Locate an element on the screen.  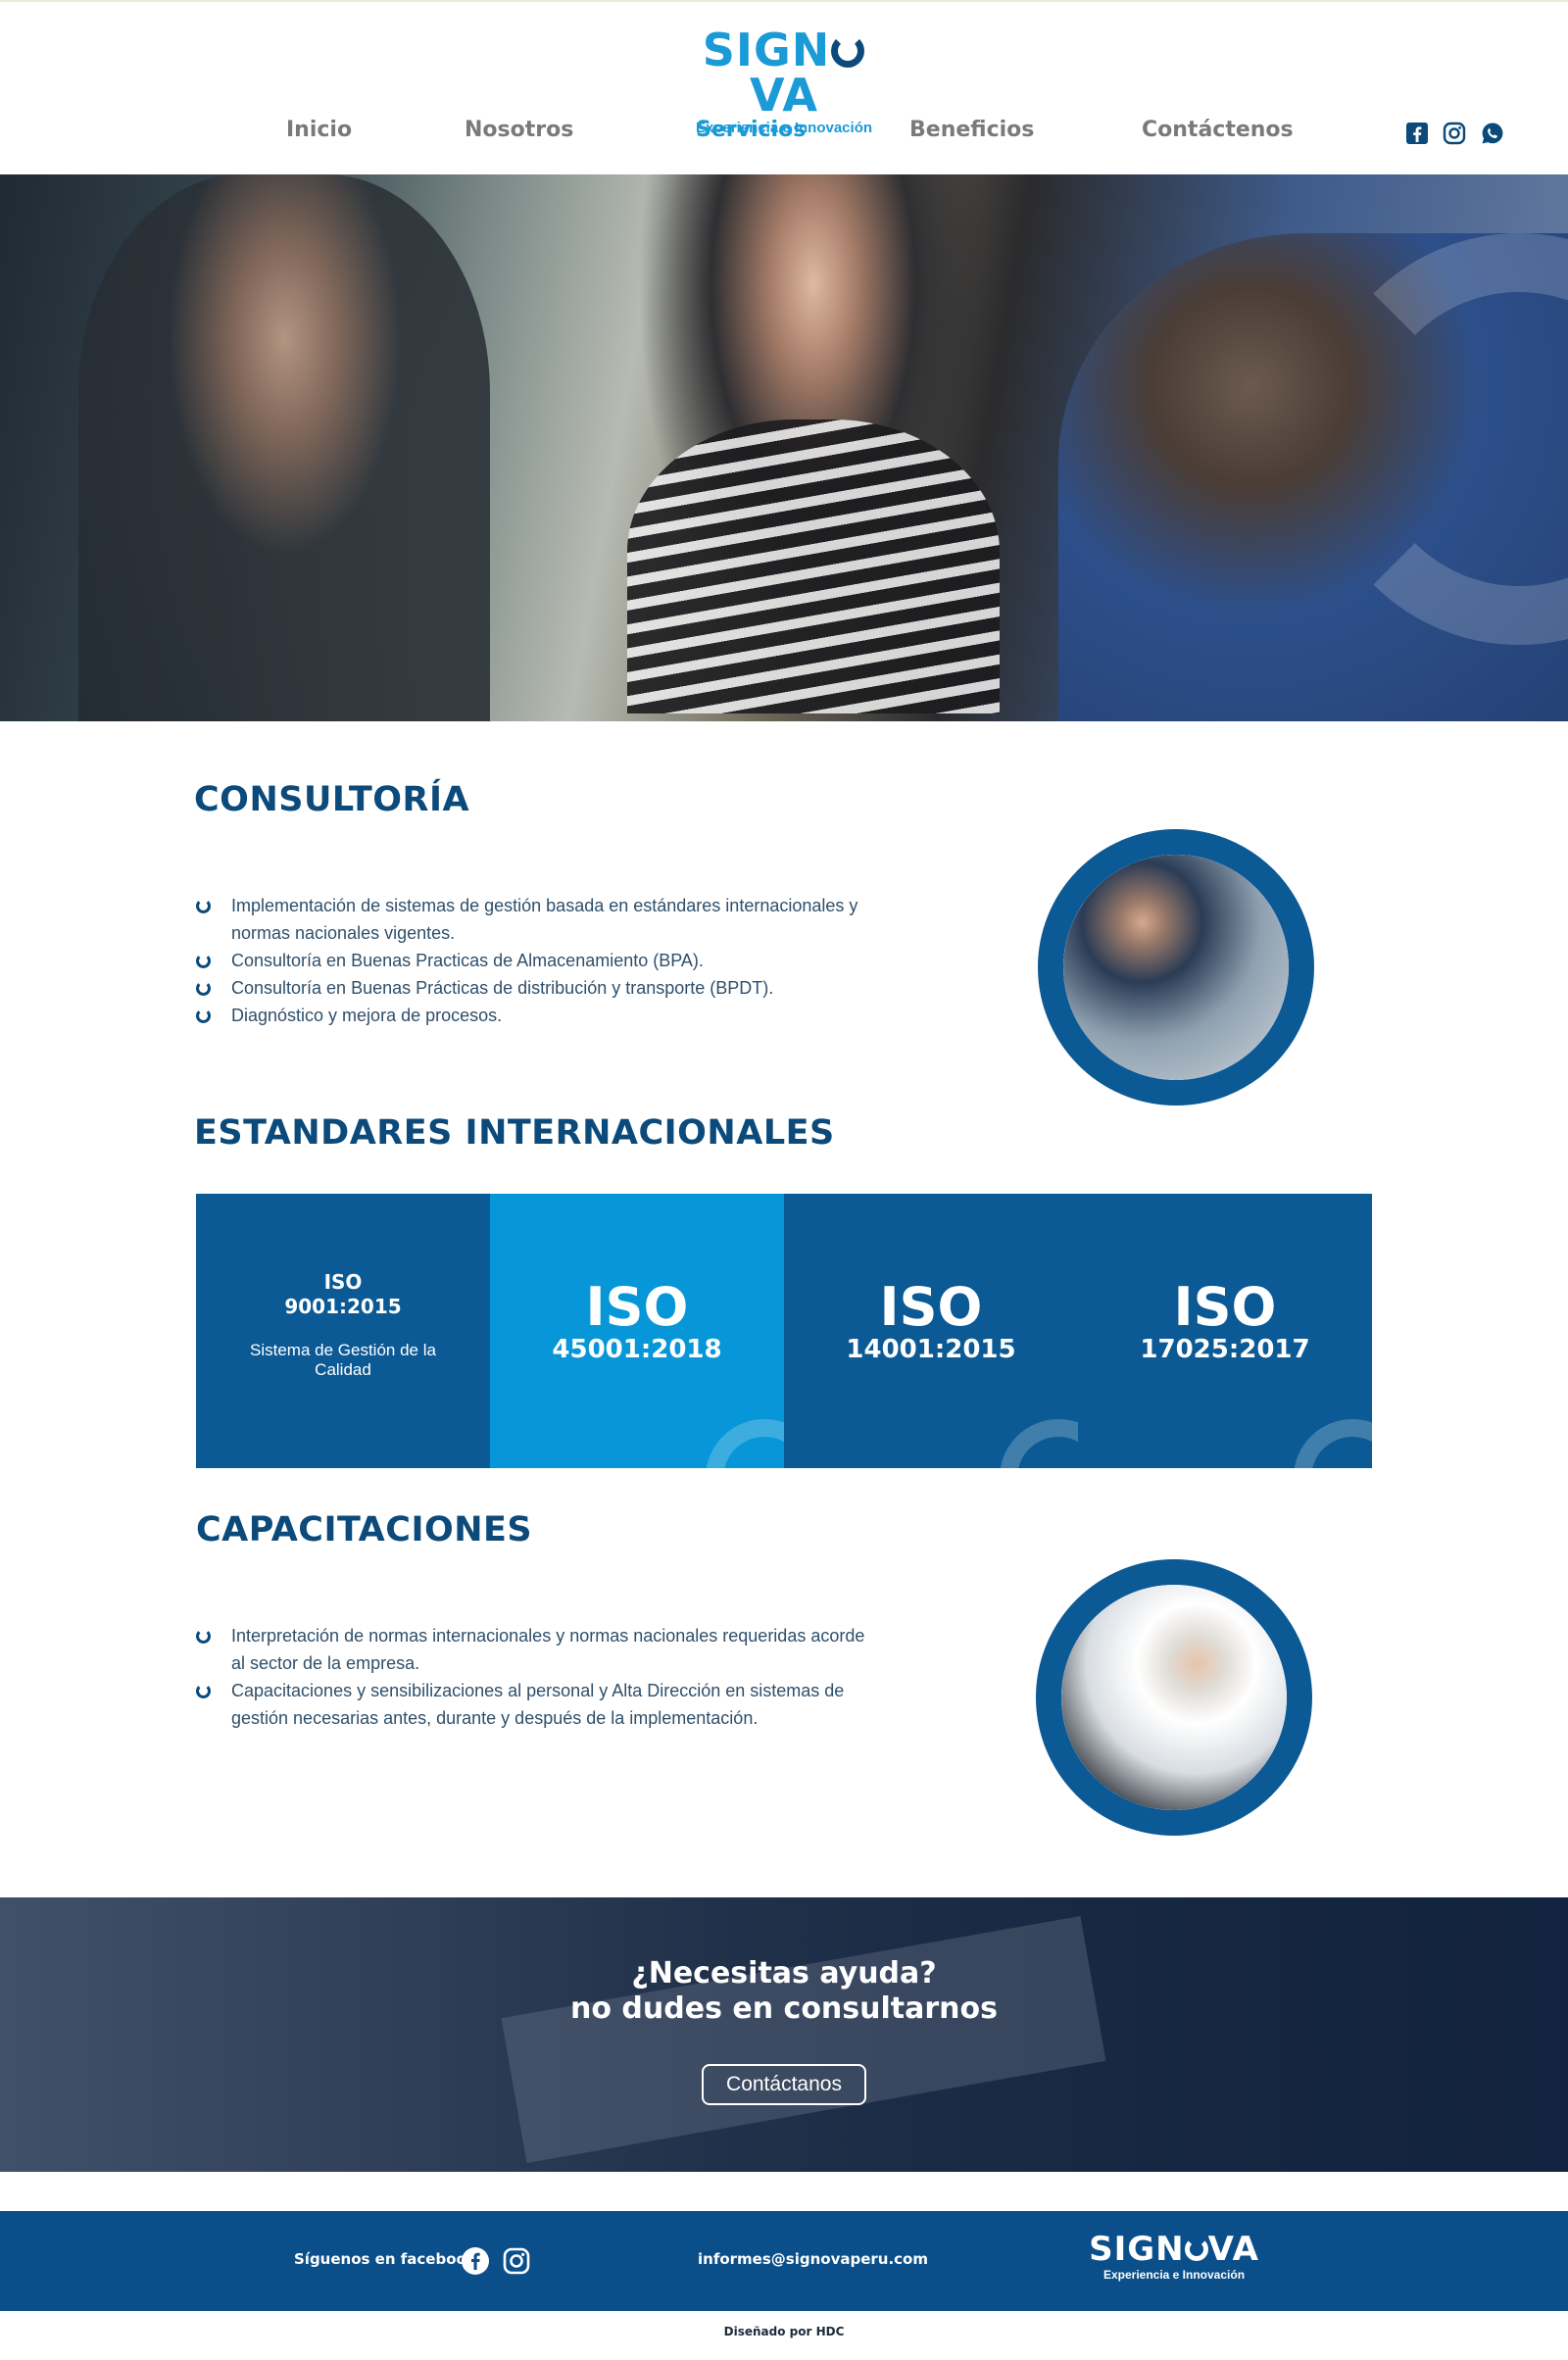
cta-overlay is located at coordinates (784, 2034).